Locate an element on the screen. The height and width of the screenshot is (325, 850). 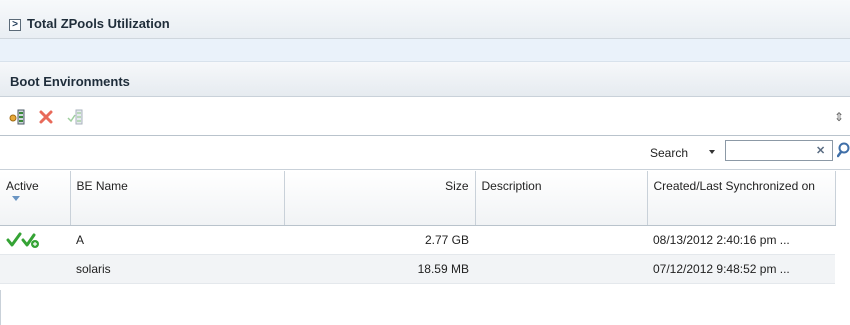
column-label-active: Active is located at coordinates (22, 186).